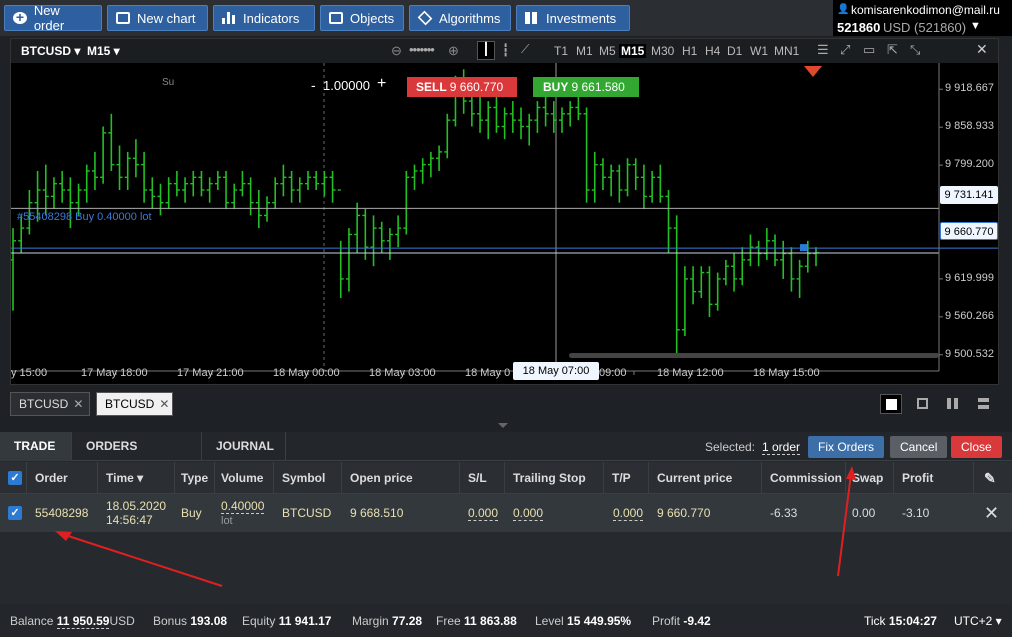 Image resolution: width=1012 pixels, height=637 pixels. What do you see at coordinates (697, 621) in the screenshot?
I see `profit-value: -9.42` at bounding box center [697, 621].